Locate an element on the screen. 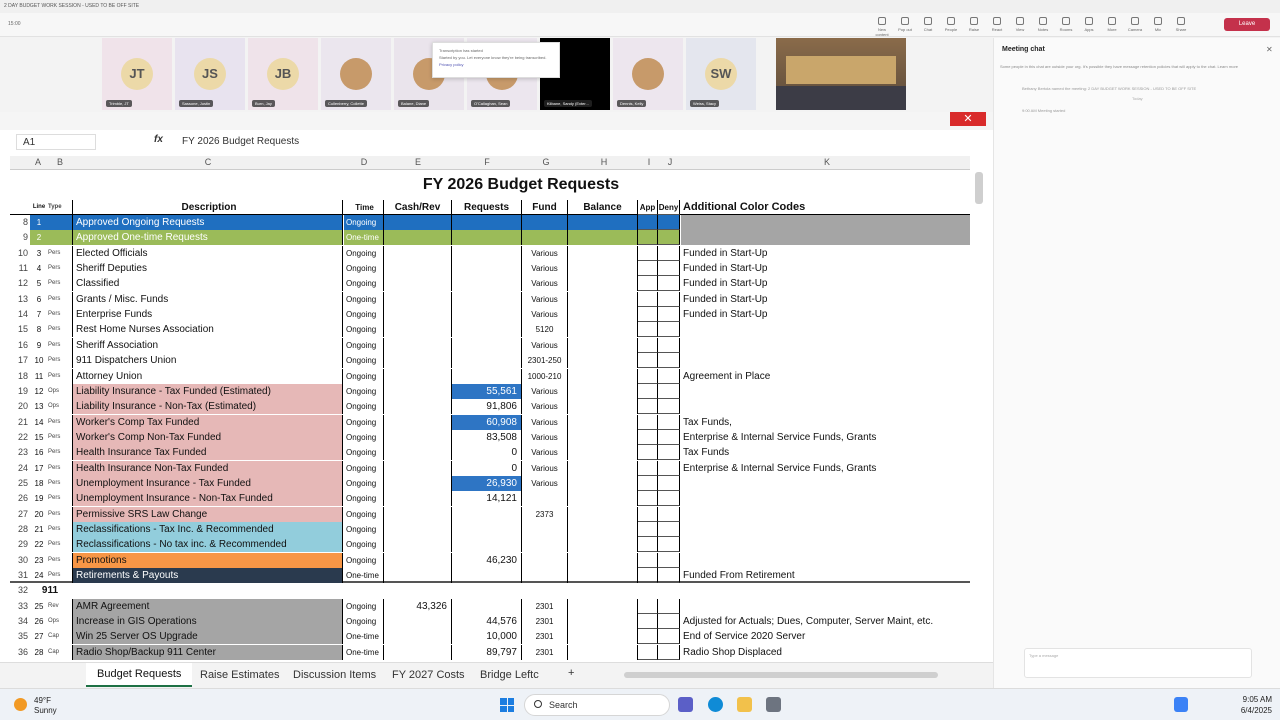  description-cell: Increase in GIS Operations is located at coordinates (207, 622).